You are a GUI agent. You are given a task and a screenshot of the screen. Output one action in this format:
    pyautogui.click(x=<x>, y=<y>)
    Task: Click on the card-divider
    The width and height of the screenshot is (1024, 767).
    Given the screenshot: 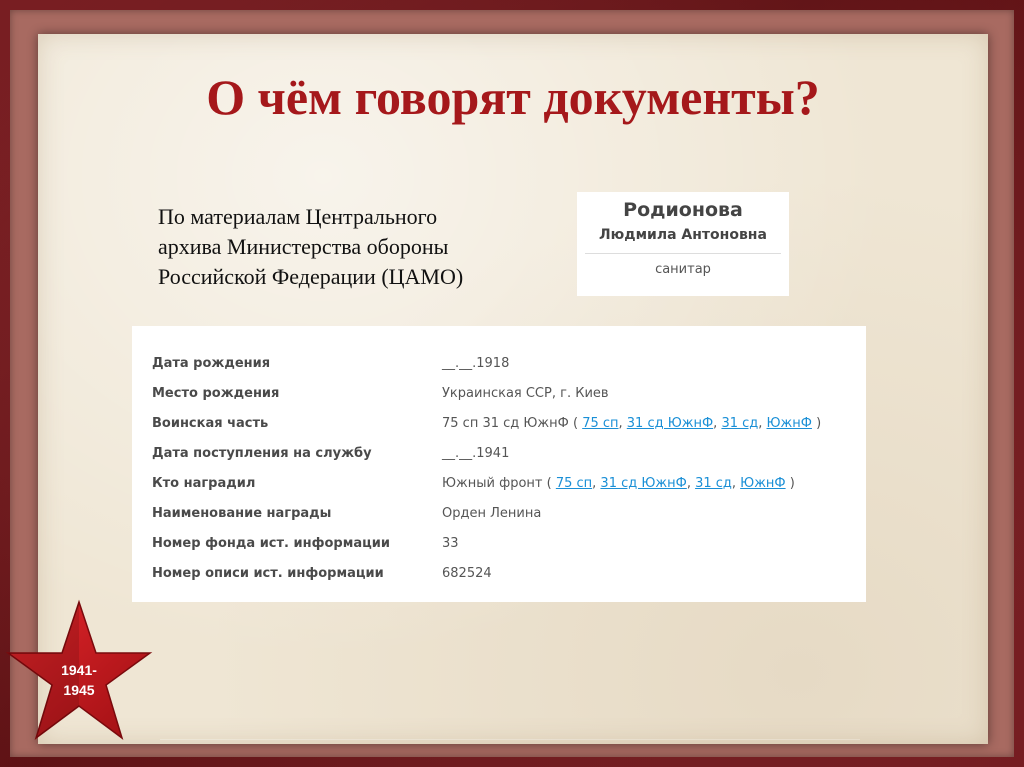 What is the action you would take?
    pyautogui.click(x=683, y=253)
    